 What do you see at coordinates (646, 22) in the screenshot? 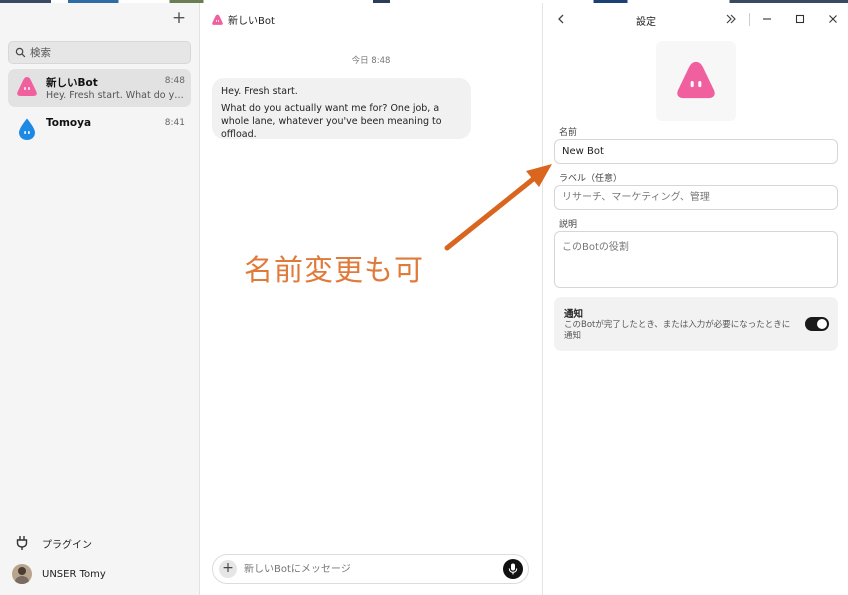
I see `settings-title: 設定` at bounding box center [646, 22].